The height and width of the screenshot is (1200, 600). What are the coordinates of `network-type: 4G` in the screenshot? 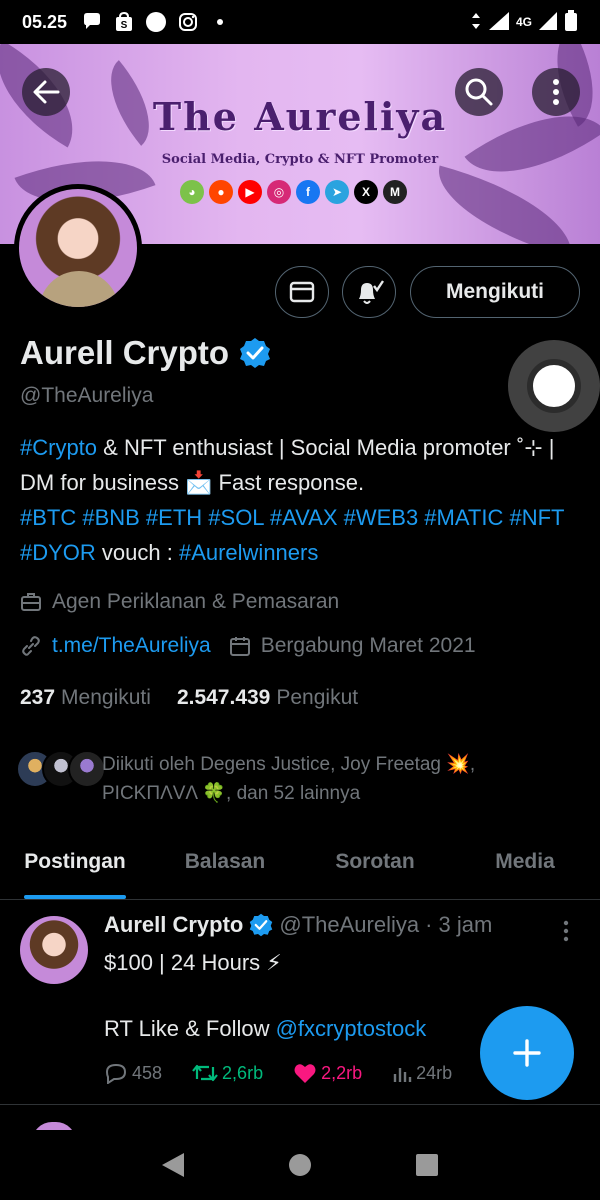 It's located at (523, 22).